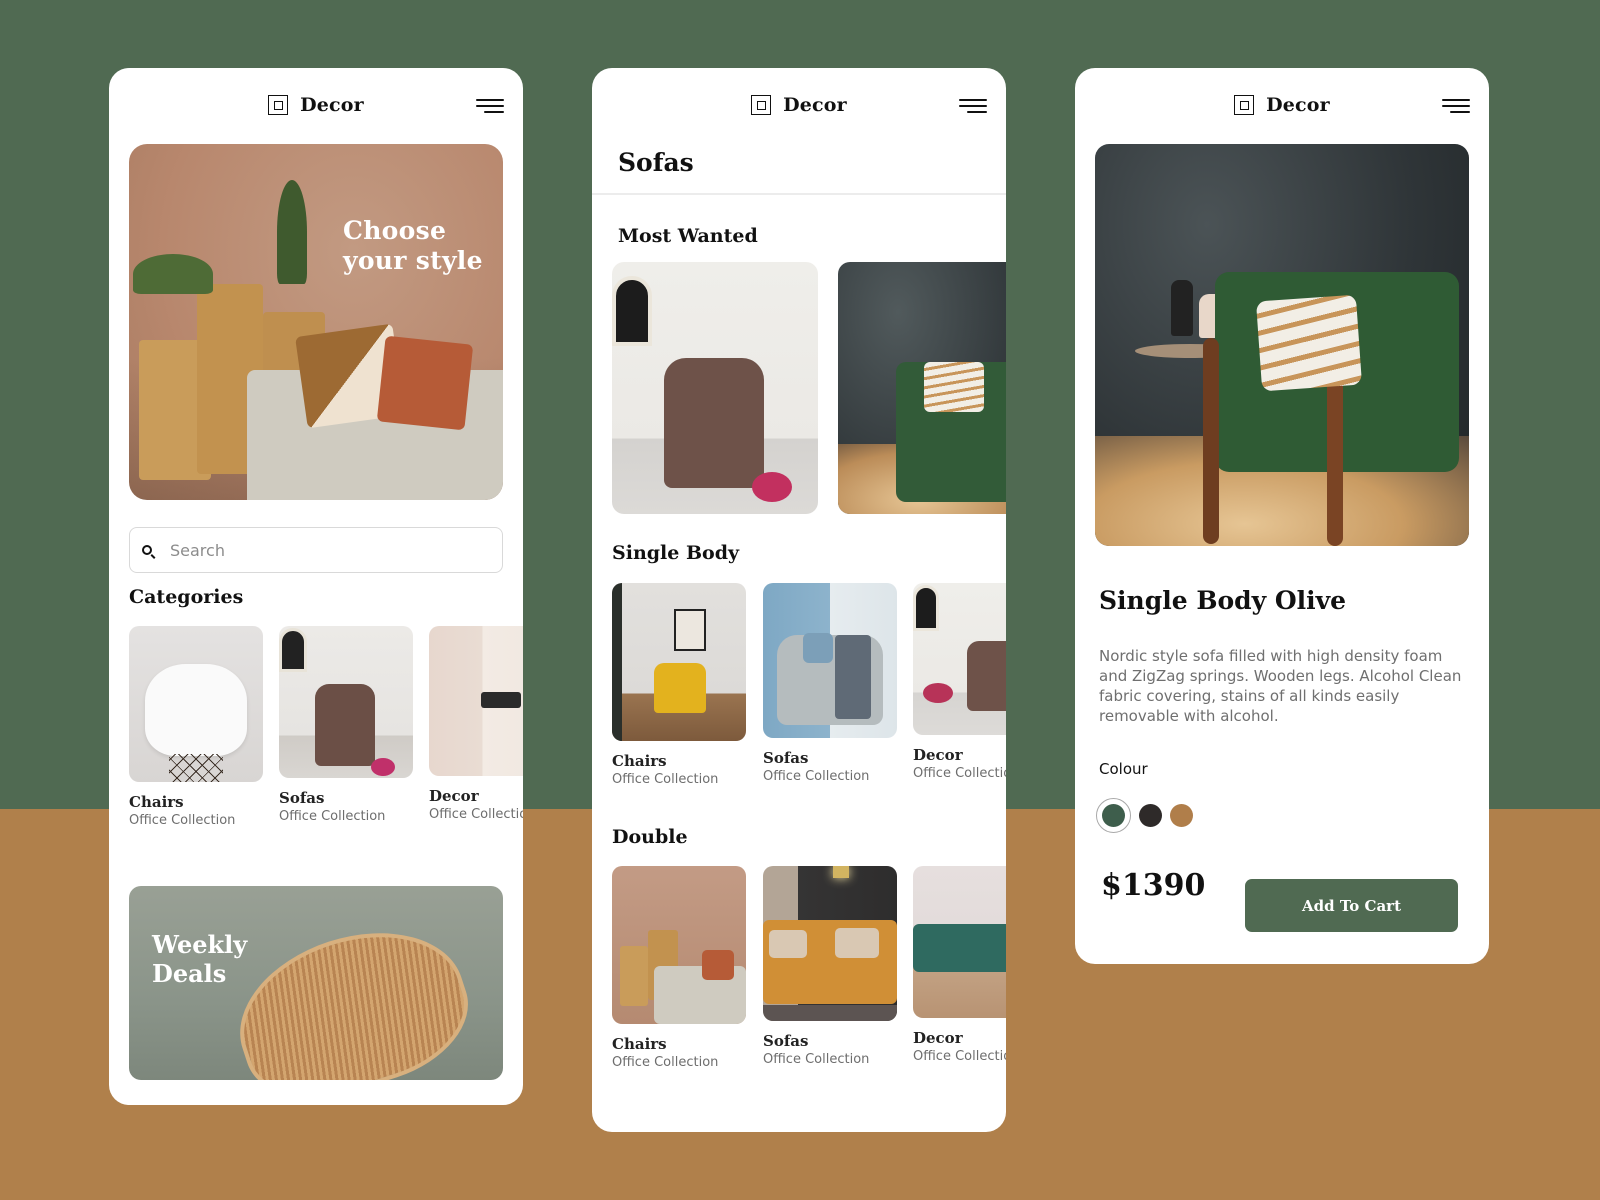  I want to click on single-body-card-sofas: Sofas Office Collection, so click(830, 683).